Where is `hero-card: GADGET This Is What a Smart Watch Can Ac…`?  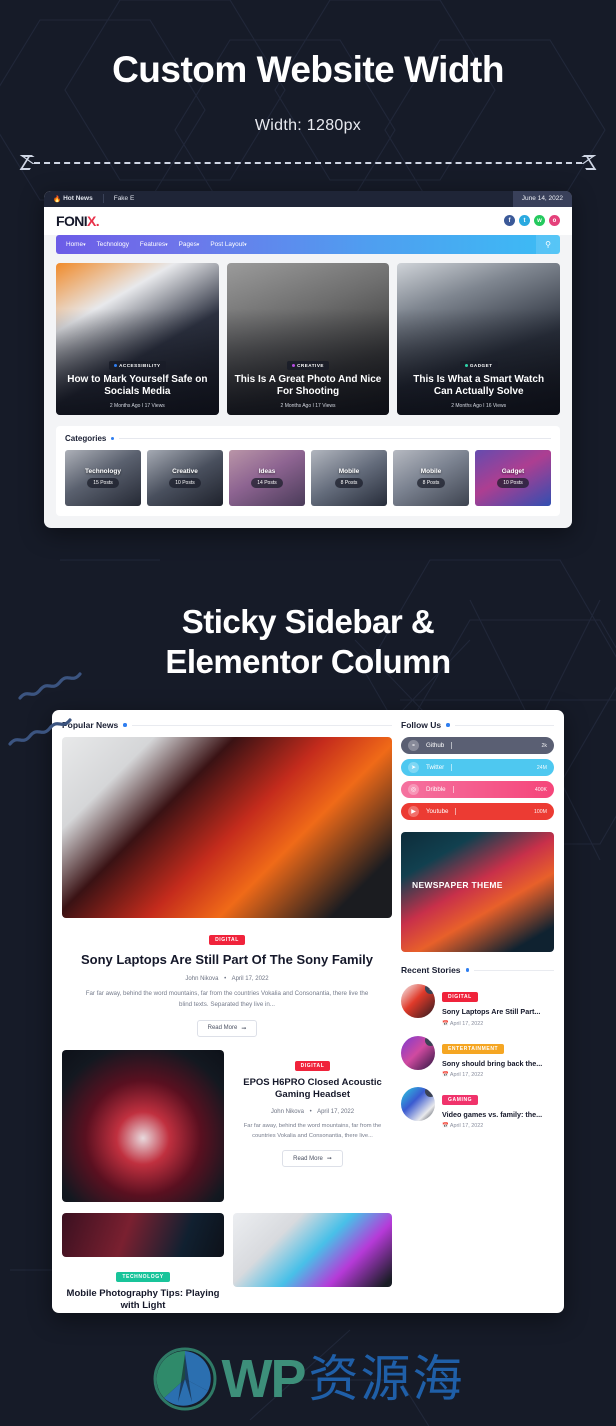
hero-card: GADGET This Is What a Smart Watch Can Ac… is located at coordinates (479, 338).